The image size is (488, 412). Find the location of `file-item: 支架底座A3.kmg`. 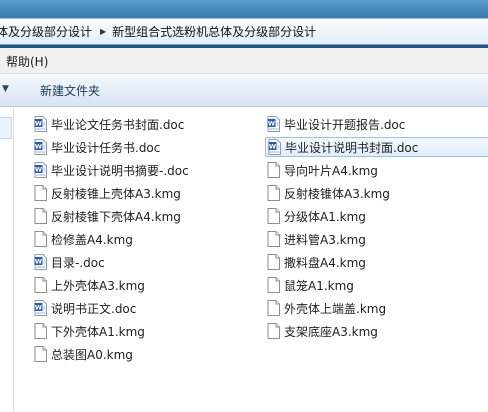

file-item: 支架底座A3.kmg is located at coordinates (321, 331).